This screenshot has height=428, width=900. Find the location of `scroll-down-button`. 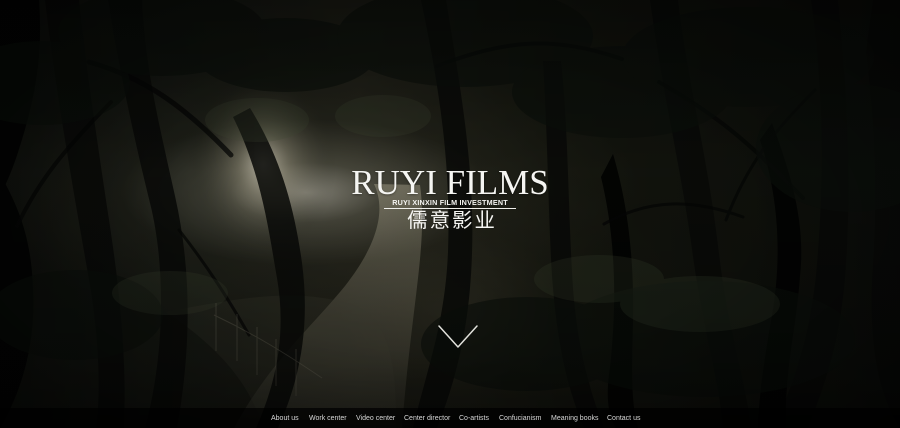

scroll-down-button is located at coordinates (458, 337).